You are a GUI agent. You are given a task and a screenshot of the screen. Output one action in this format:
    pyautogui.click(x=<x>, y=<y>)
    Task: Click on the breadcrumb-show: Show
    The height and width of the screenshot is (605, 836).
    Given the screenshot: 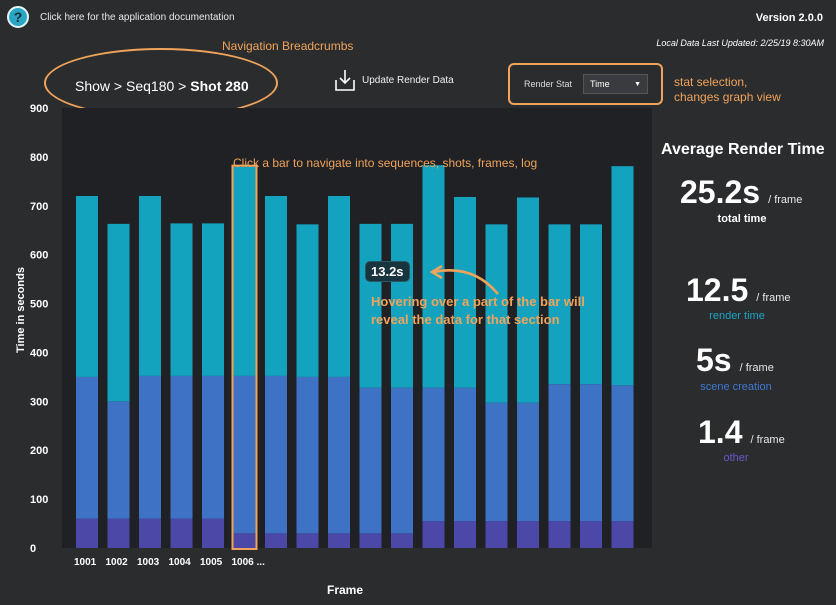 What is the action you would take?
    pyautogui.click(x=92, y=86)
    